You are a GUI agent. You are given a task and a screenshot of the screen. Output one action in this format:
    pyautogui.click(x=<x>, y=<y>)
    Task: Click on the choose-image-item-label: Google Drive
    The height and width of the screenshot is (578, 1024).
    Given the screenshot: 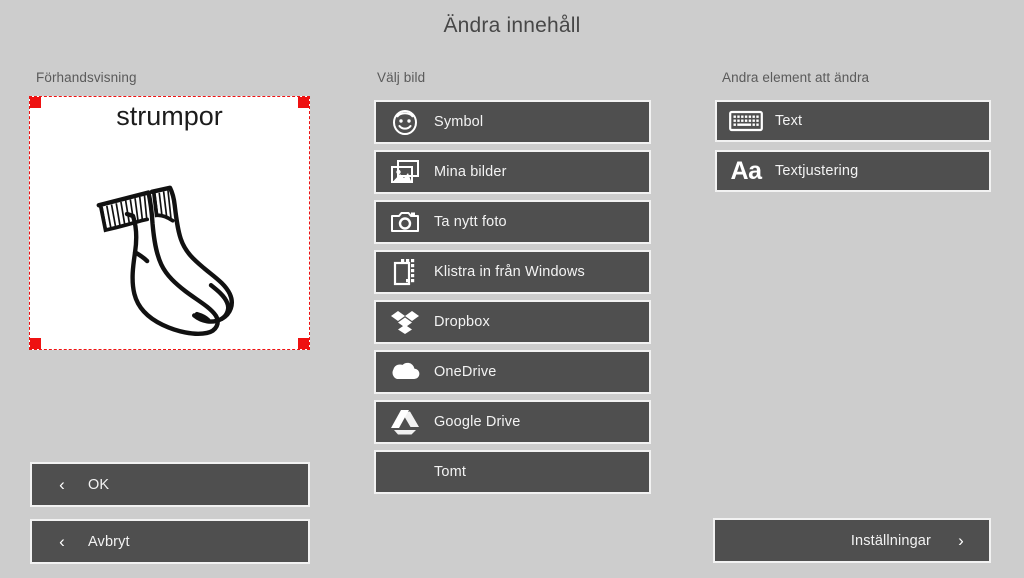 What is the action you would take?
    pyautogui.click(x=477, y=422)
    